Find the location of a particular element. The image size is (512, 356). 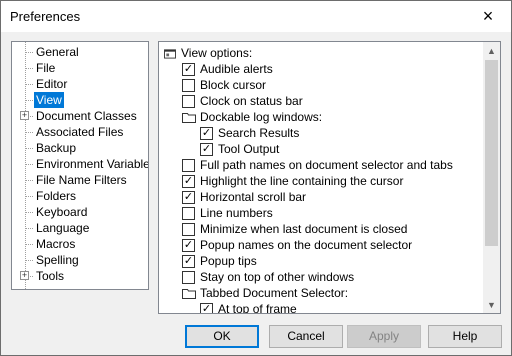

option-label: Popup tips is located at coordinates (228, 261).